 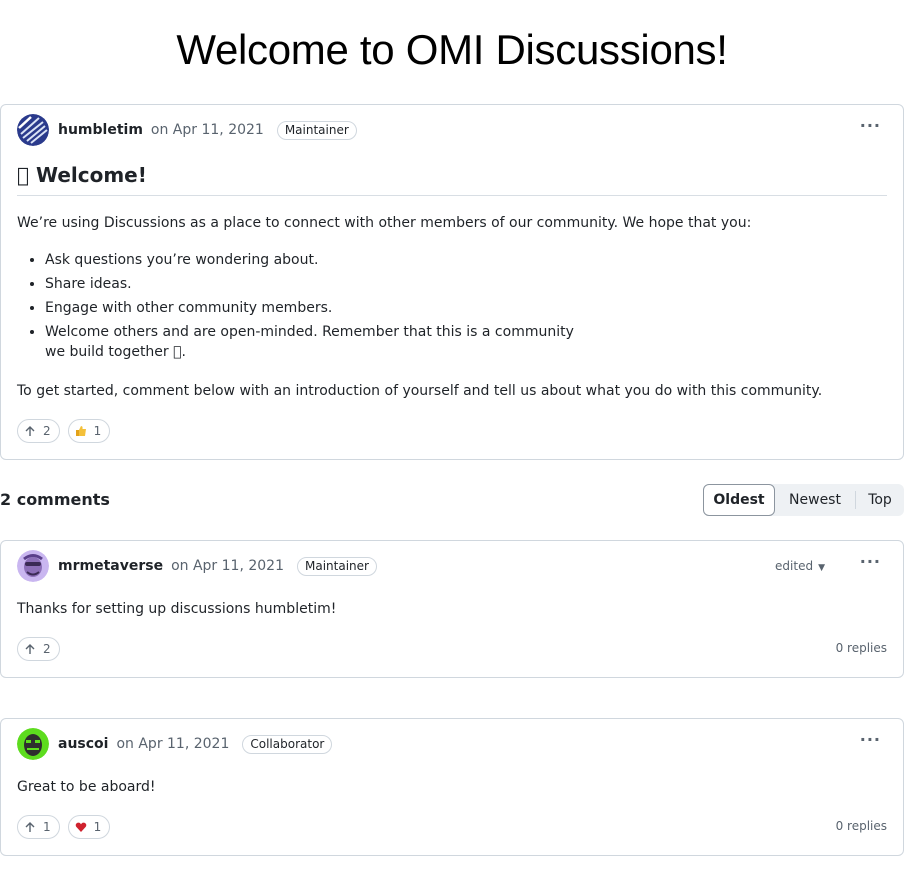 I want to click on role-badge: Collaborator, so click(x=287, y=744).